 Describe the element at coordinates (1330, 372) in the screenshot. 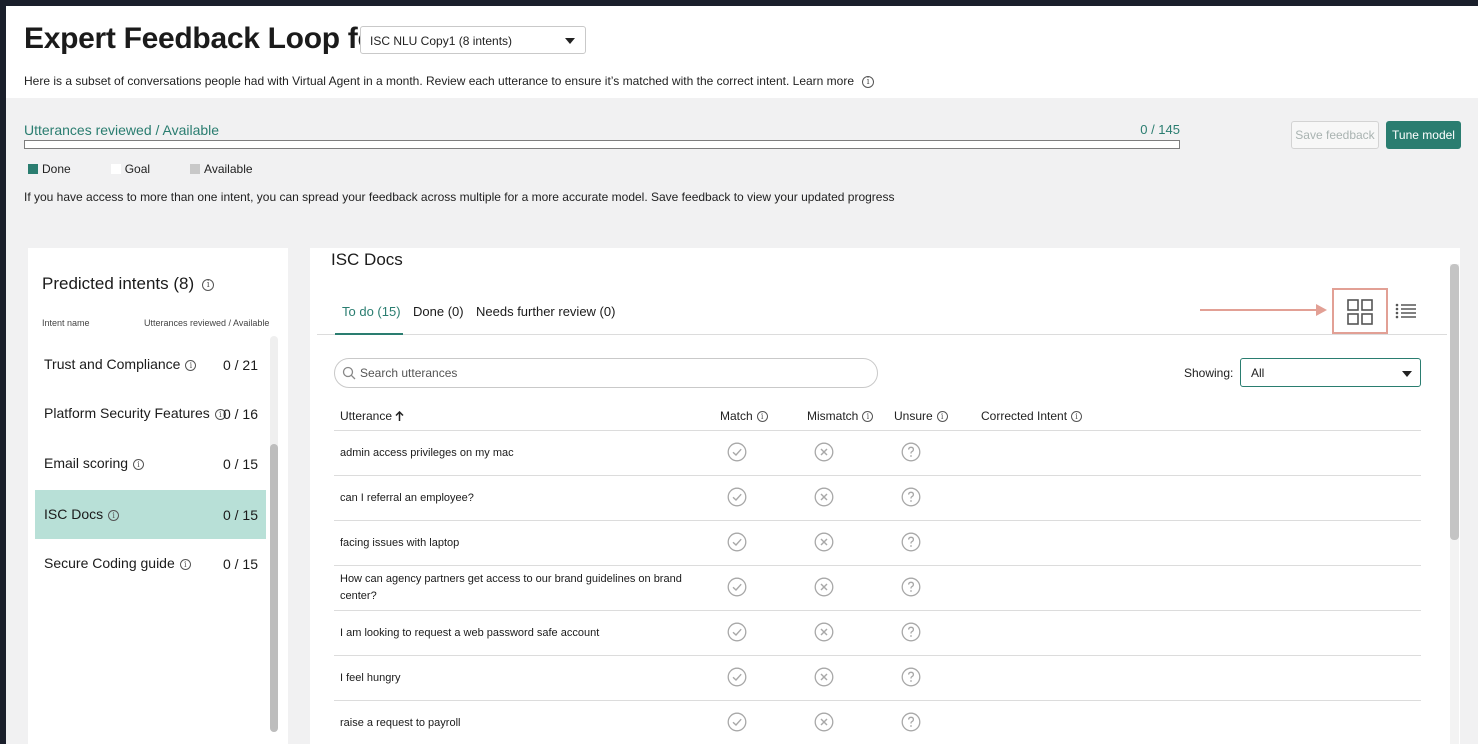

I see `showing-select: All` at that location.